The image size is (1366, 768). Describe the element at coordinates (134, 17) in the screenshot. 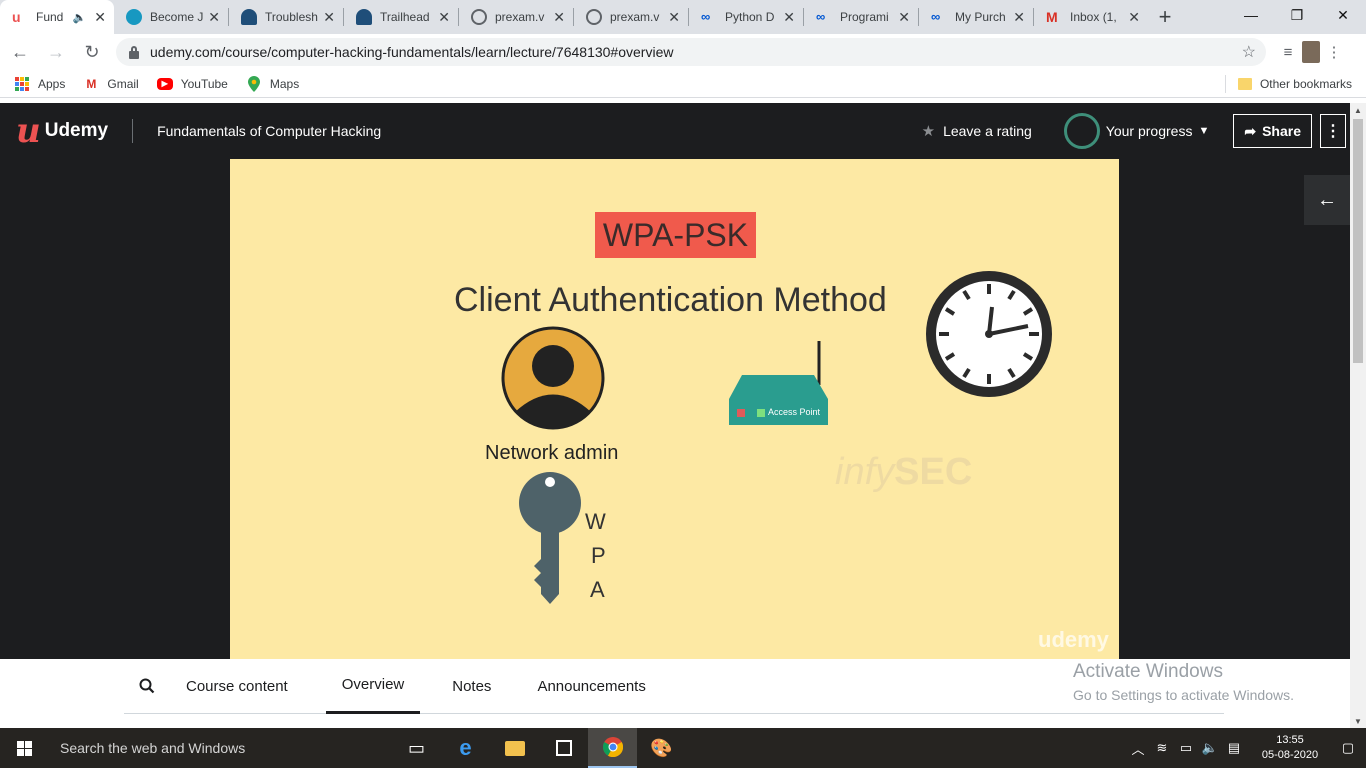

I see `salesforce-icon` at that location.